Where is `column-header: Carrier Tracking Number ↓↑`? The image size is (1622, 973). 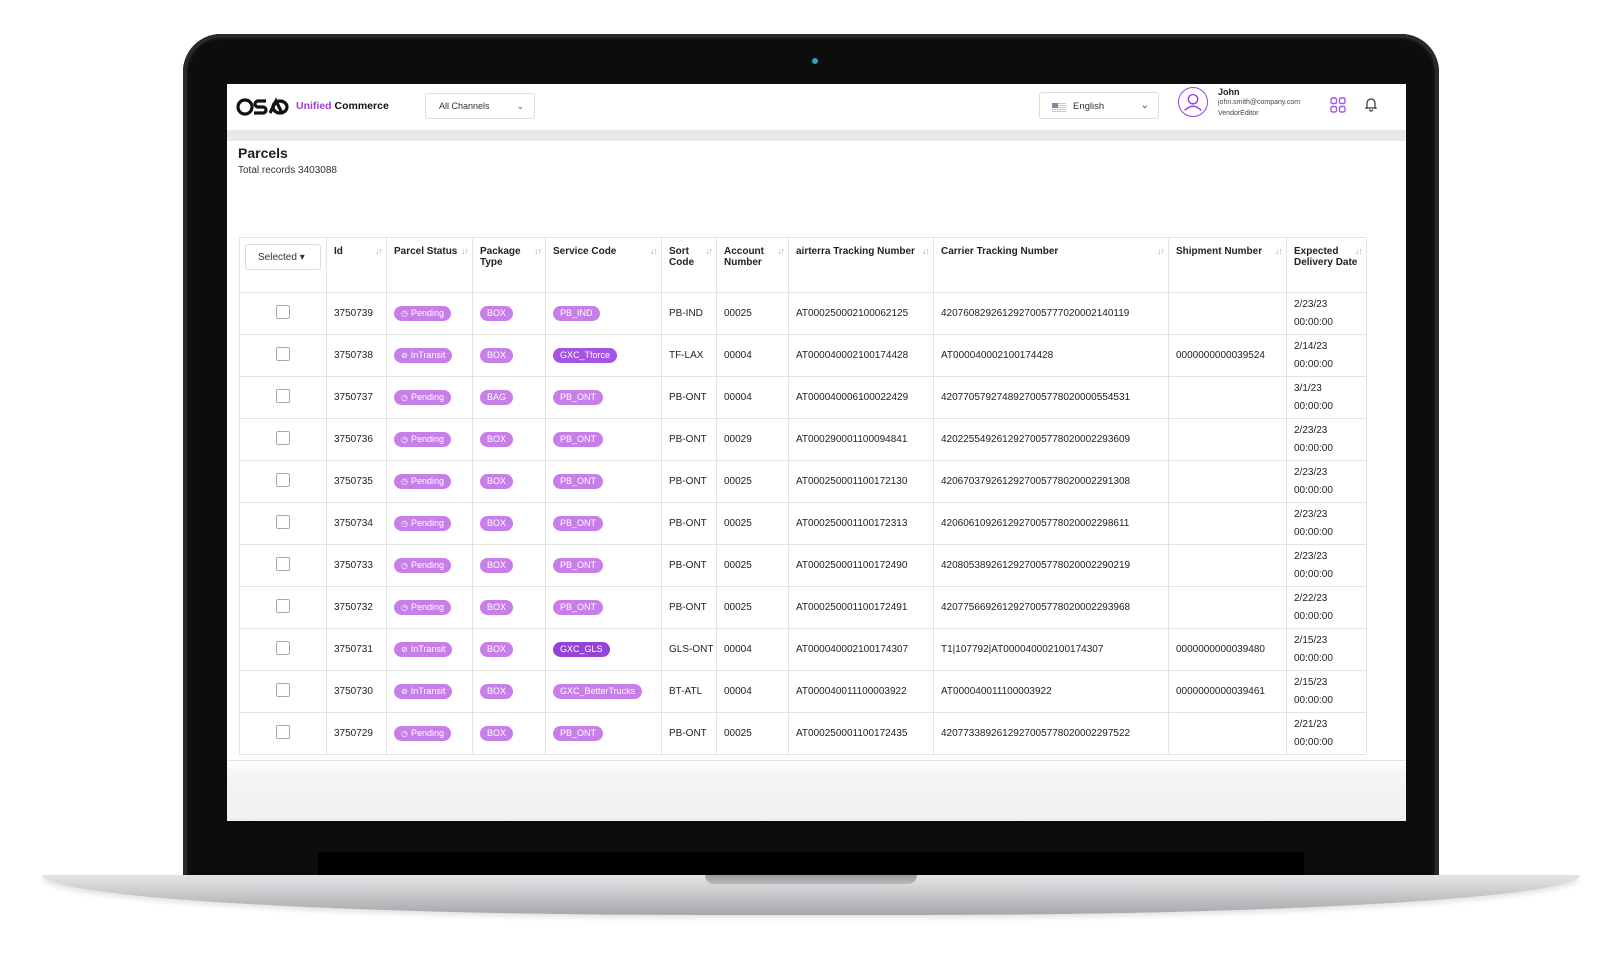
column-header: Carrier Tracking Number ↓↑ is located at coordinates (1051, 265).